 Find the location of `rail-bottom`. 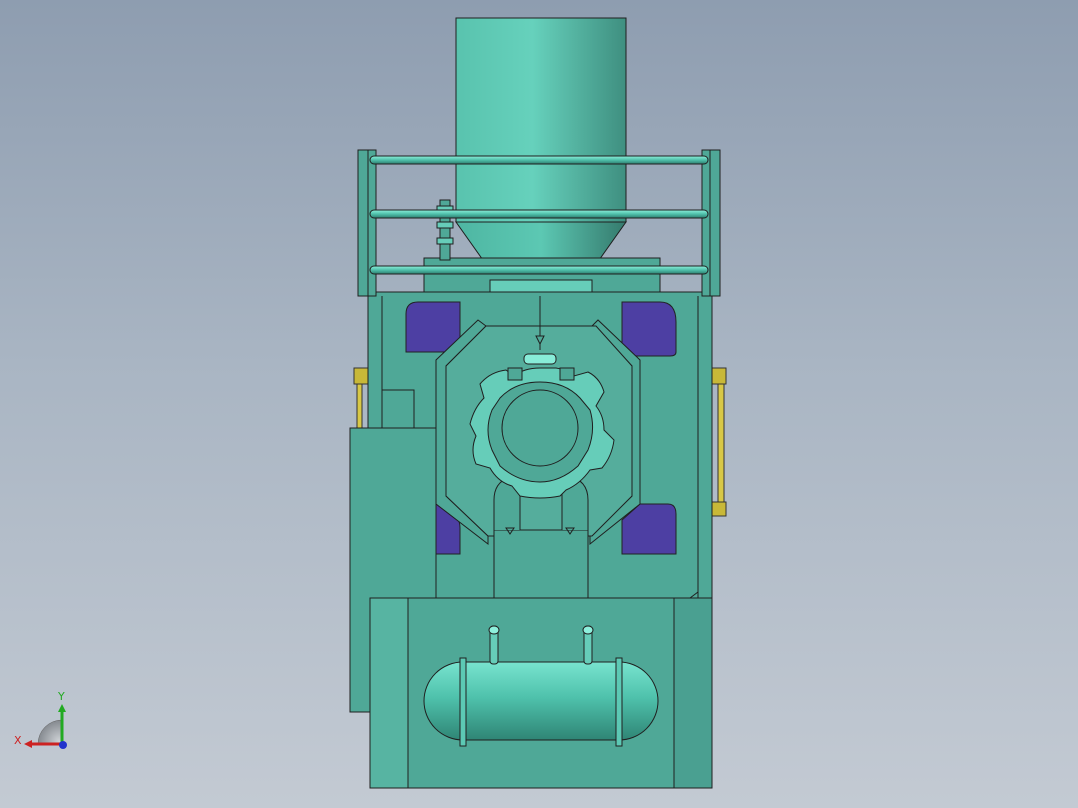

rail-bottom is located at coordinates (539, 270).